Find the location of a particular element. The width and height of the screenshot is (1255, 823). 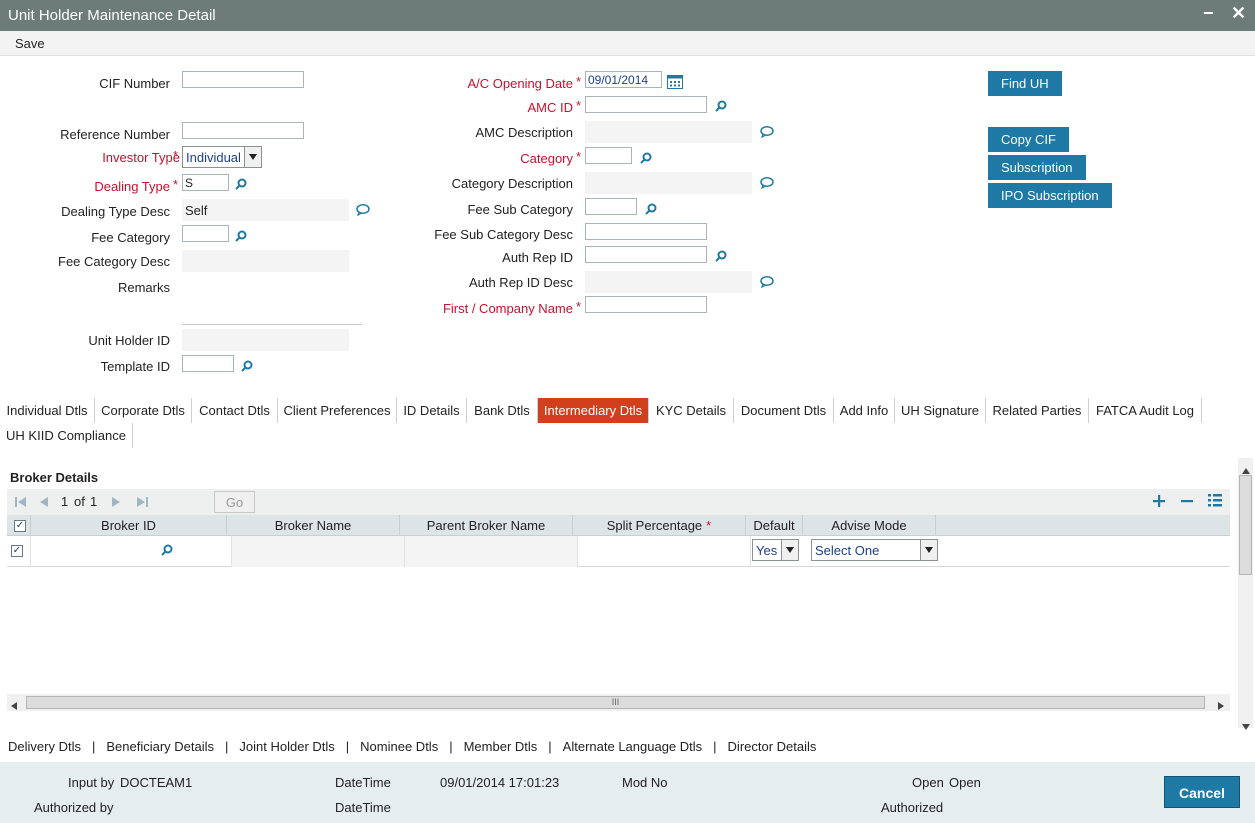

remarks-label: Remarks is located at coordinates (143, 287).